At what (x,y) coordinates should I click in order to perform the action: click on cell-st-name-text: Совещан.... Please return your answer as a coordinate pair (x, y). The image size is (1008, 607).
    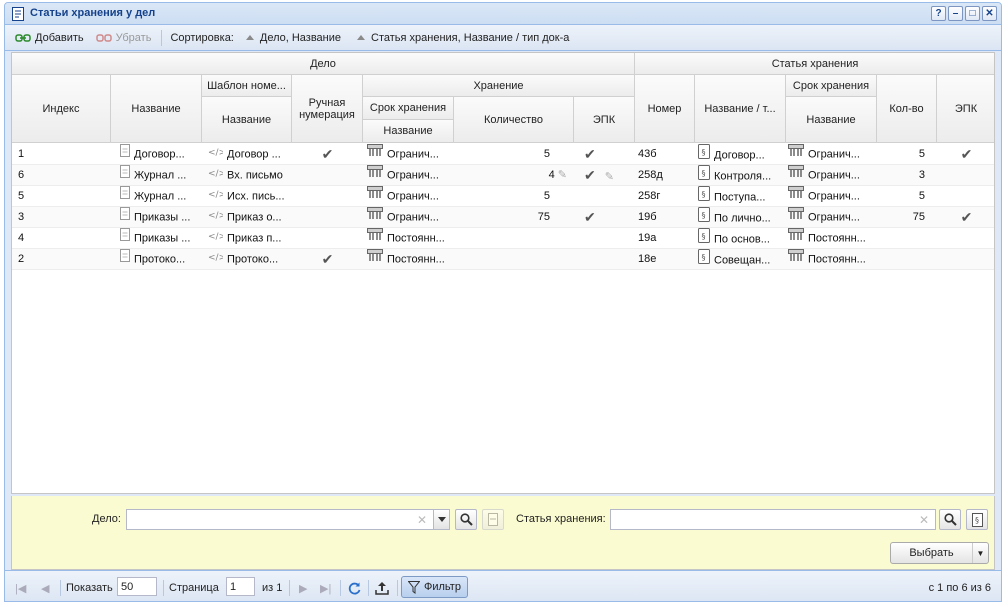
    Looking at the image, I should click on (742, 260).